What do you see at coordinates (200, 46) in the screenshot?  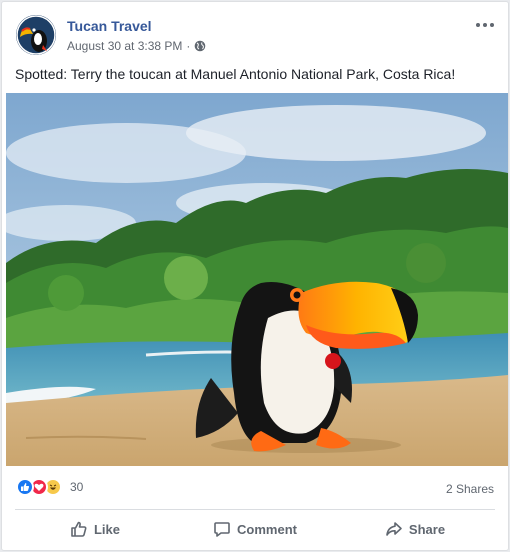 I see `globe-icon` at bounding box center [200, 46].